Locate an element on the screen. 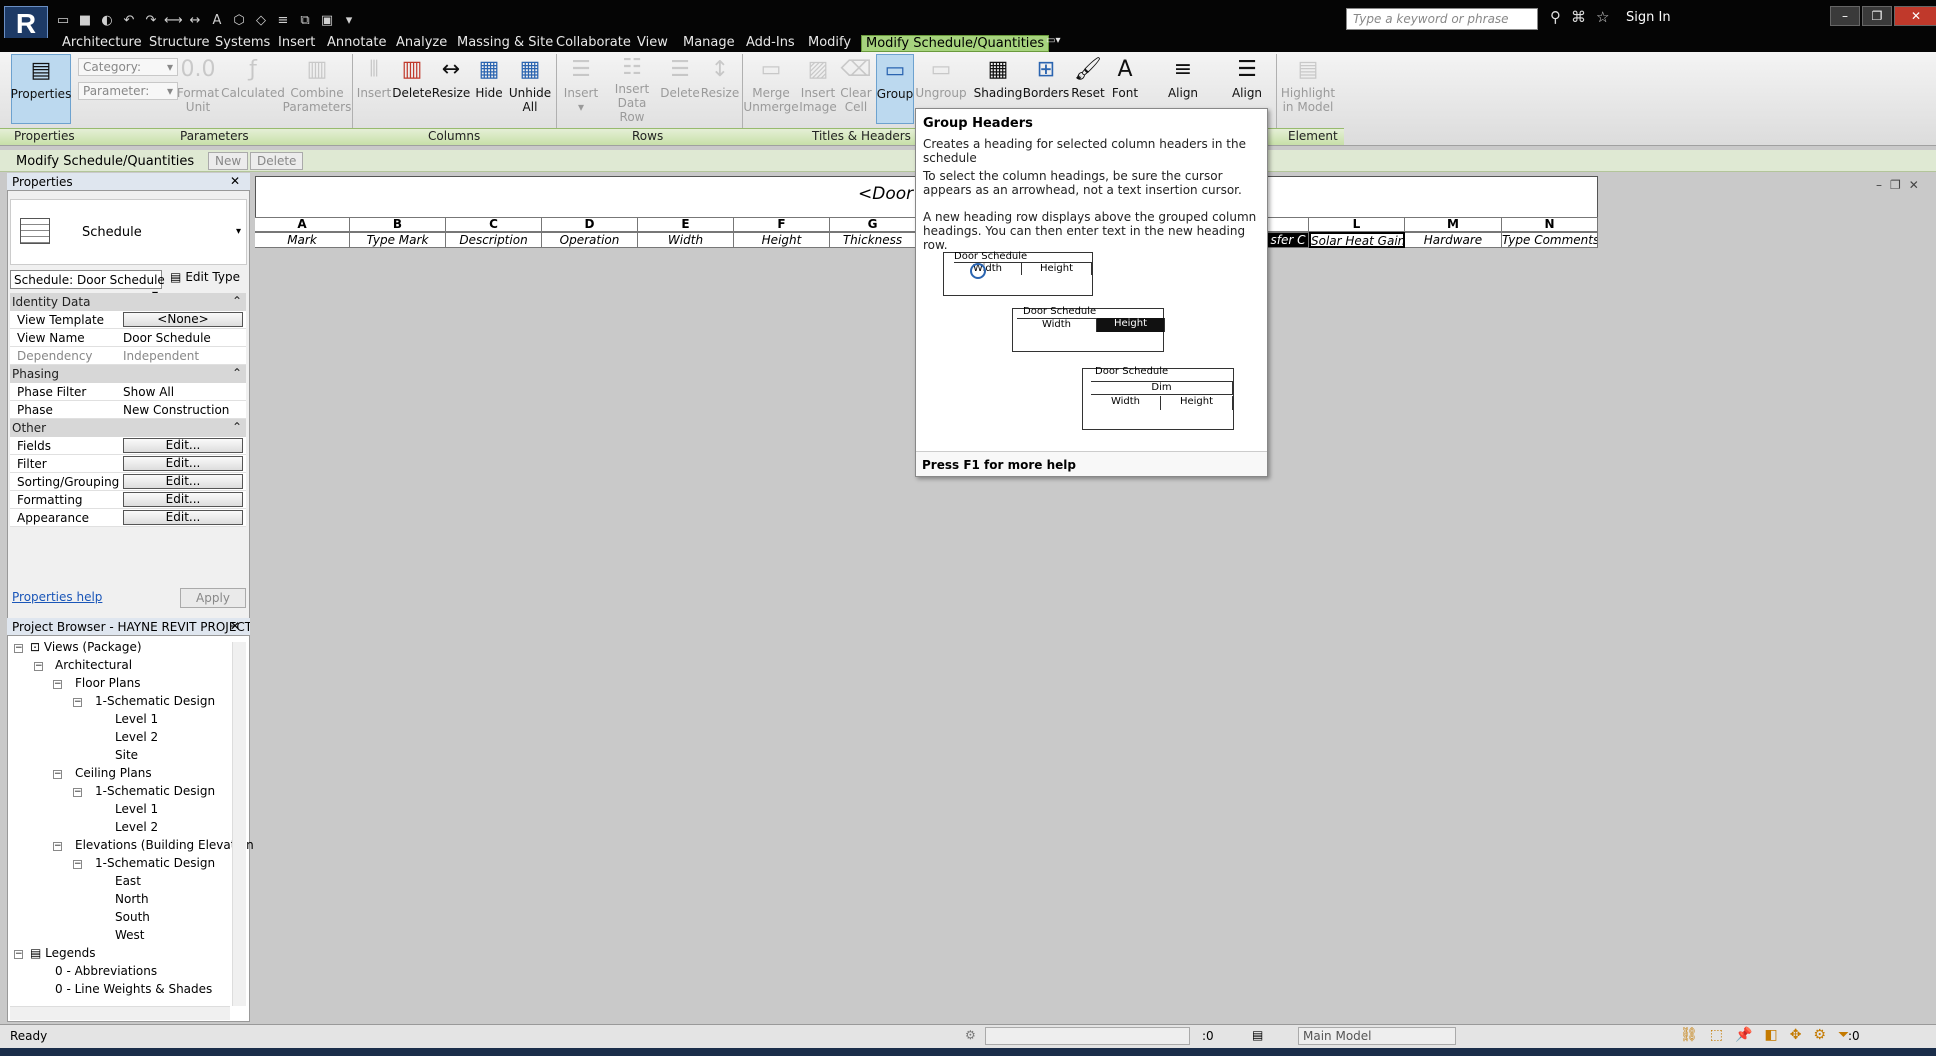 The image size is (1936, 1056). switch-windows-icon: ▣ is located at coordinates (327, 20).